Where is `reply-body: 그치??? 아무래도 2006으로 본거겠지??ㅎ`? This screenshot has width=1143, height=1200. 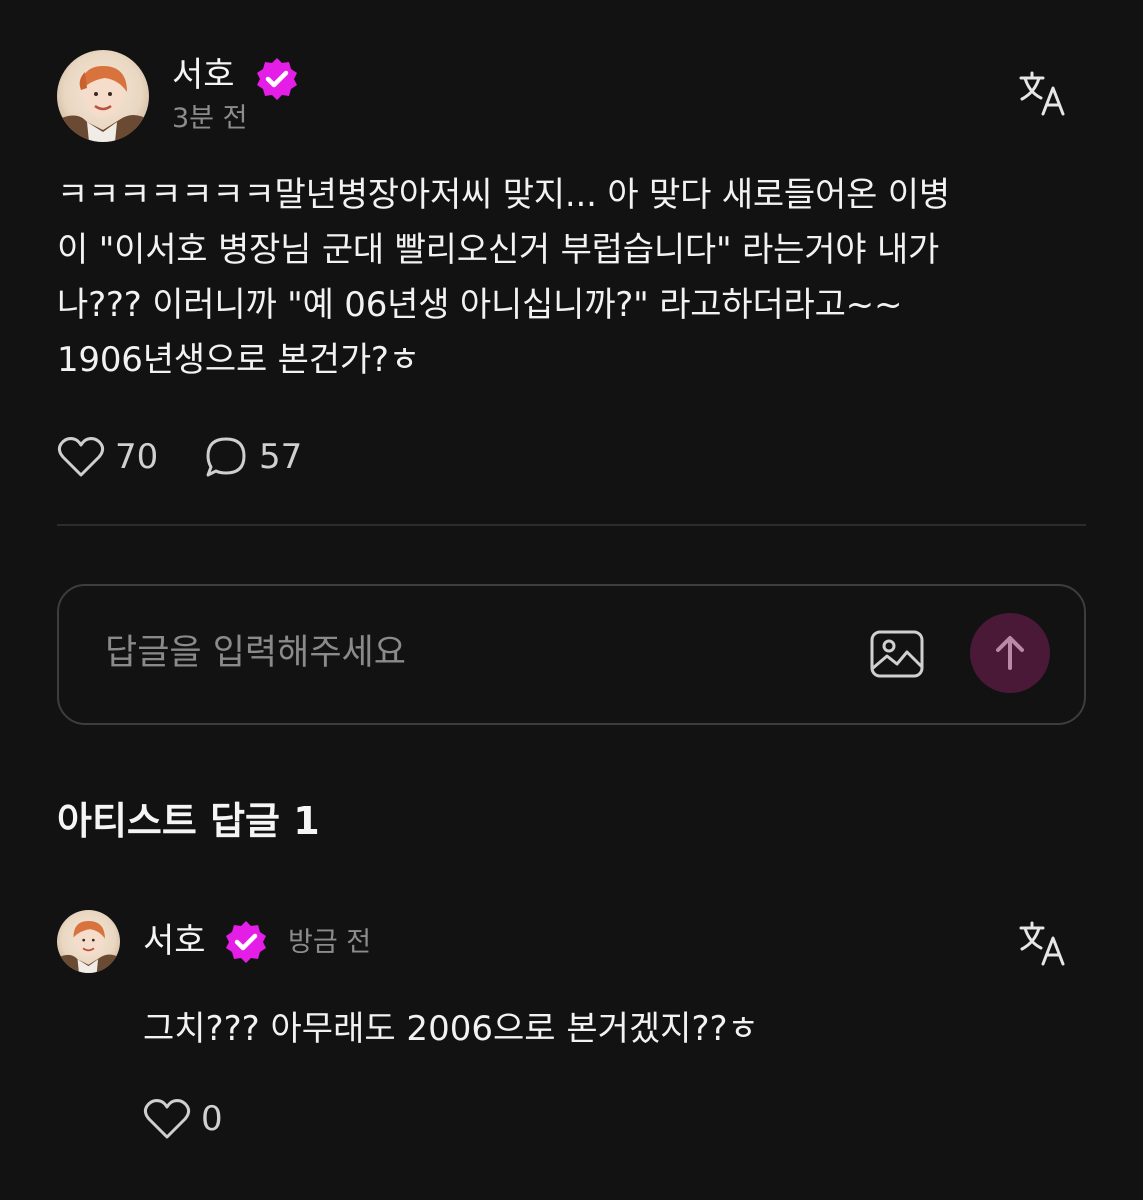
reply-body: 그치??? 아무래도 2006으로 본거겠지??ㅎ is located at coordinates (451, 1029).